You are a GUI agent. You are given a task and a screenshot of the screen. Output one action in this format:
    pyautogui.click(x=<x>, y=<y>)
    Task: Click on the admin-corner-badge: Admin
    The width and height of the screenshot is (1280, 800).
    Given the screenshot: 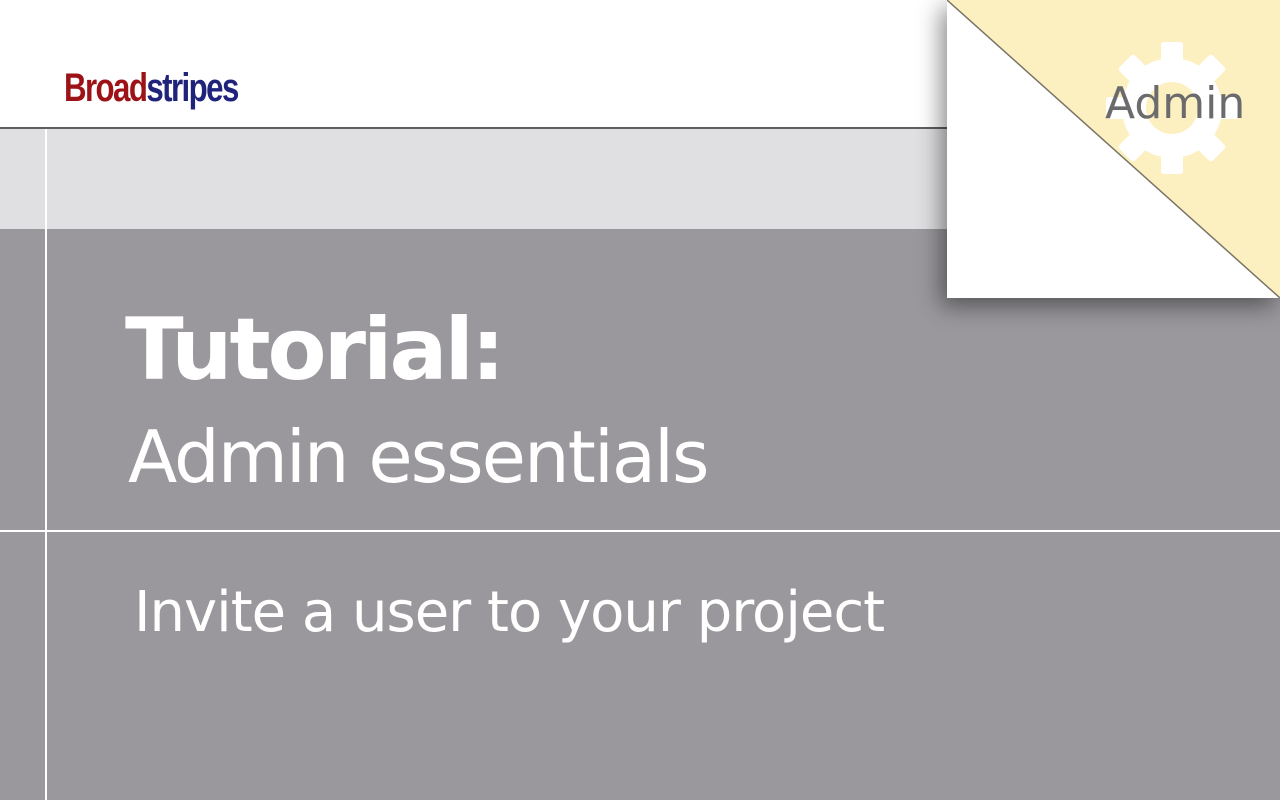 What is the action you would take?
    pyautogui.click(x=1113, y=149)
    